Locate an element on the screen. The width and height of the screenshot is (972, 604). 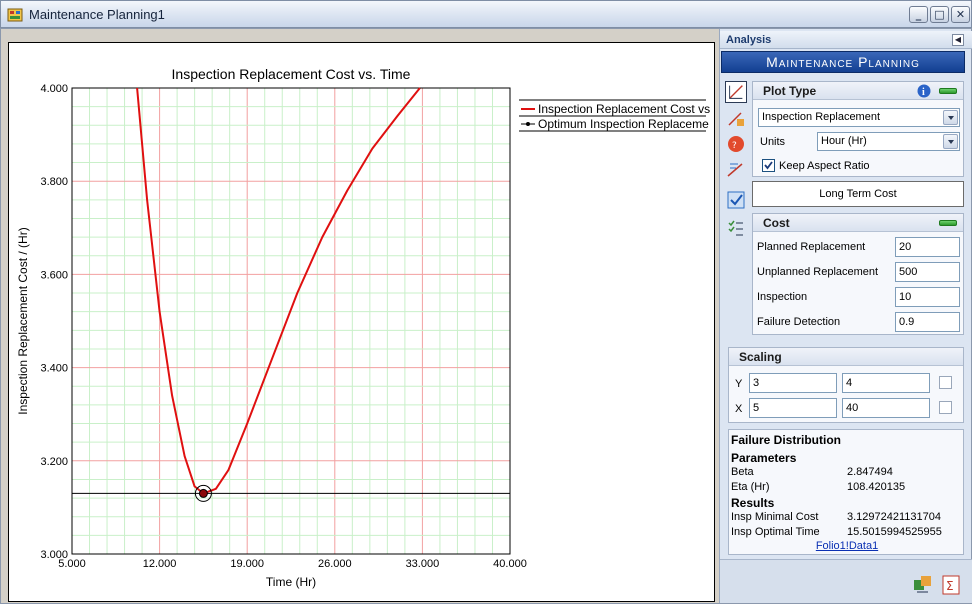
legend-marker-optimum is located at coordinates (528, 124).